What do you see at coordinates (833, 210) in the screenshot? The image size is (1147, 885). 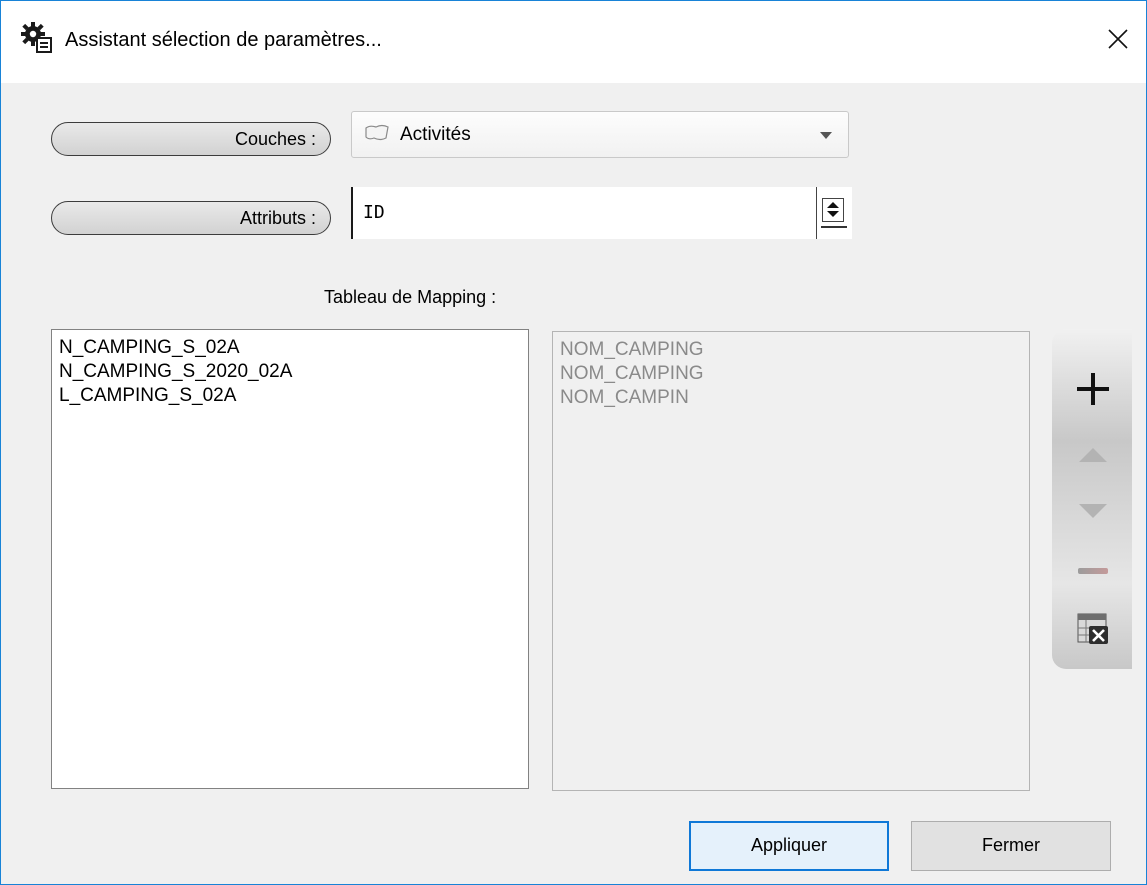 I see `up-down-arrows-icon` at bounding box center [833, 210].